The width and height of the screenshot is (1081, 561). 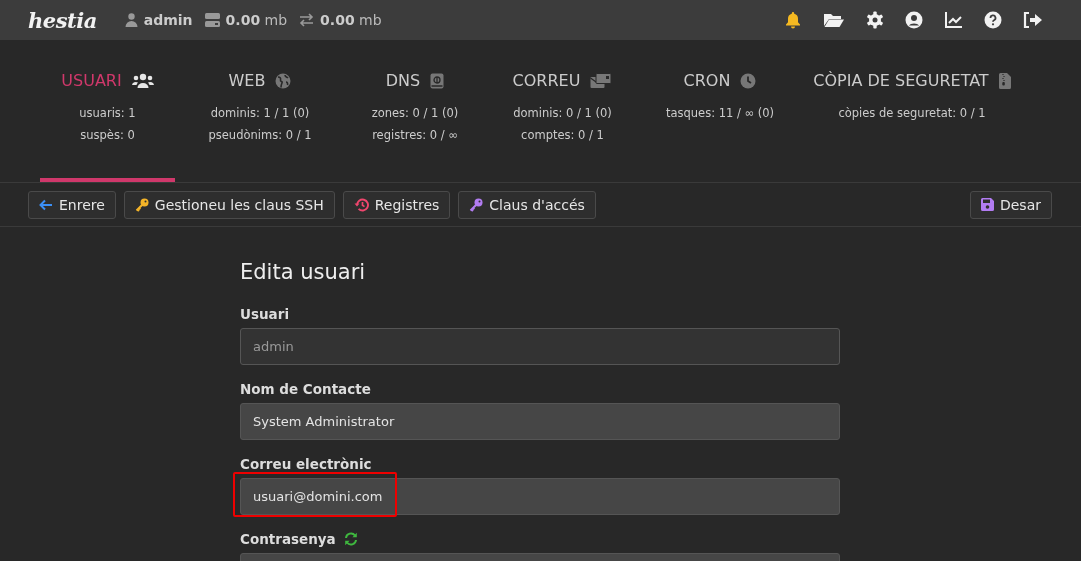 I want to click on logo: hestia, so click(x=62, y=20).